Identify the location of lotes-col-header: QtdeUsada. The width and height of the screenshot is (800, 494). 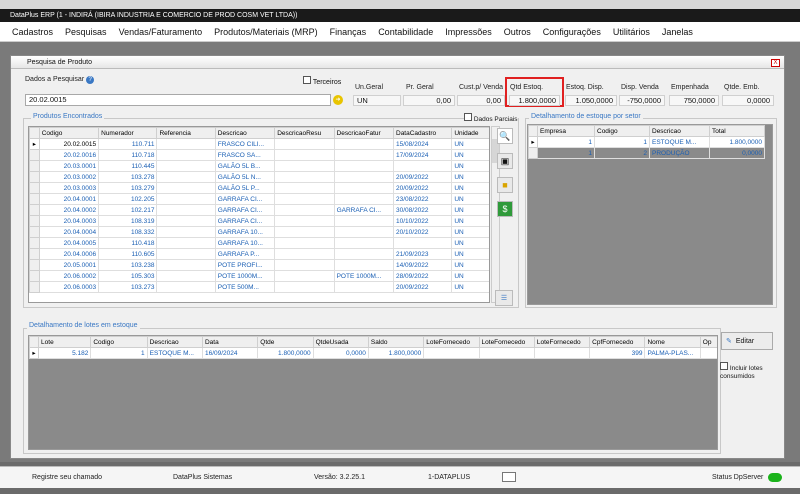
(340, 342).